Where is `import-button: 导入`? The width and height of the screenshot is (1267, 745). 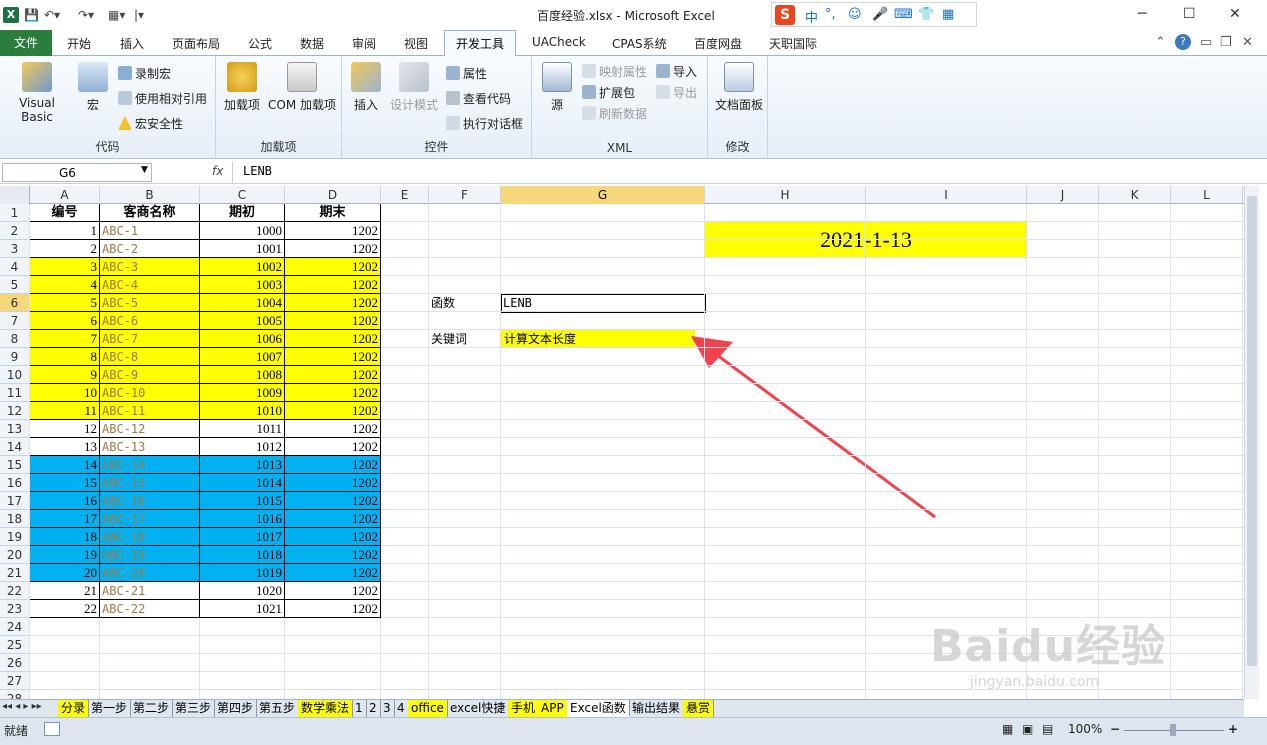 import-button: 导入 is located at coordinates (676, 71).